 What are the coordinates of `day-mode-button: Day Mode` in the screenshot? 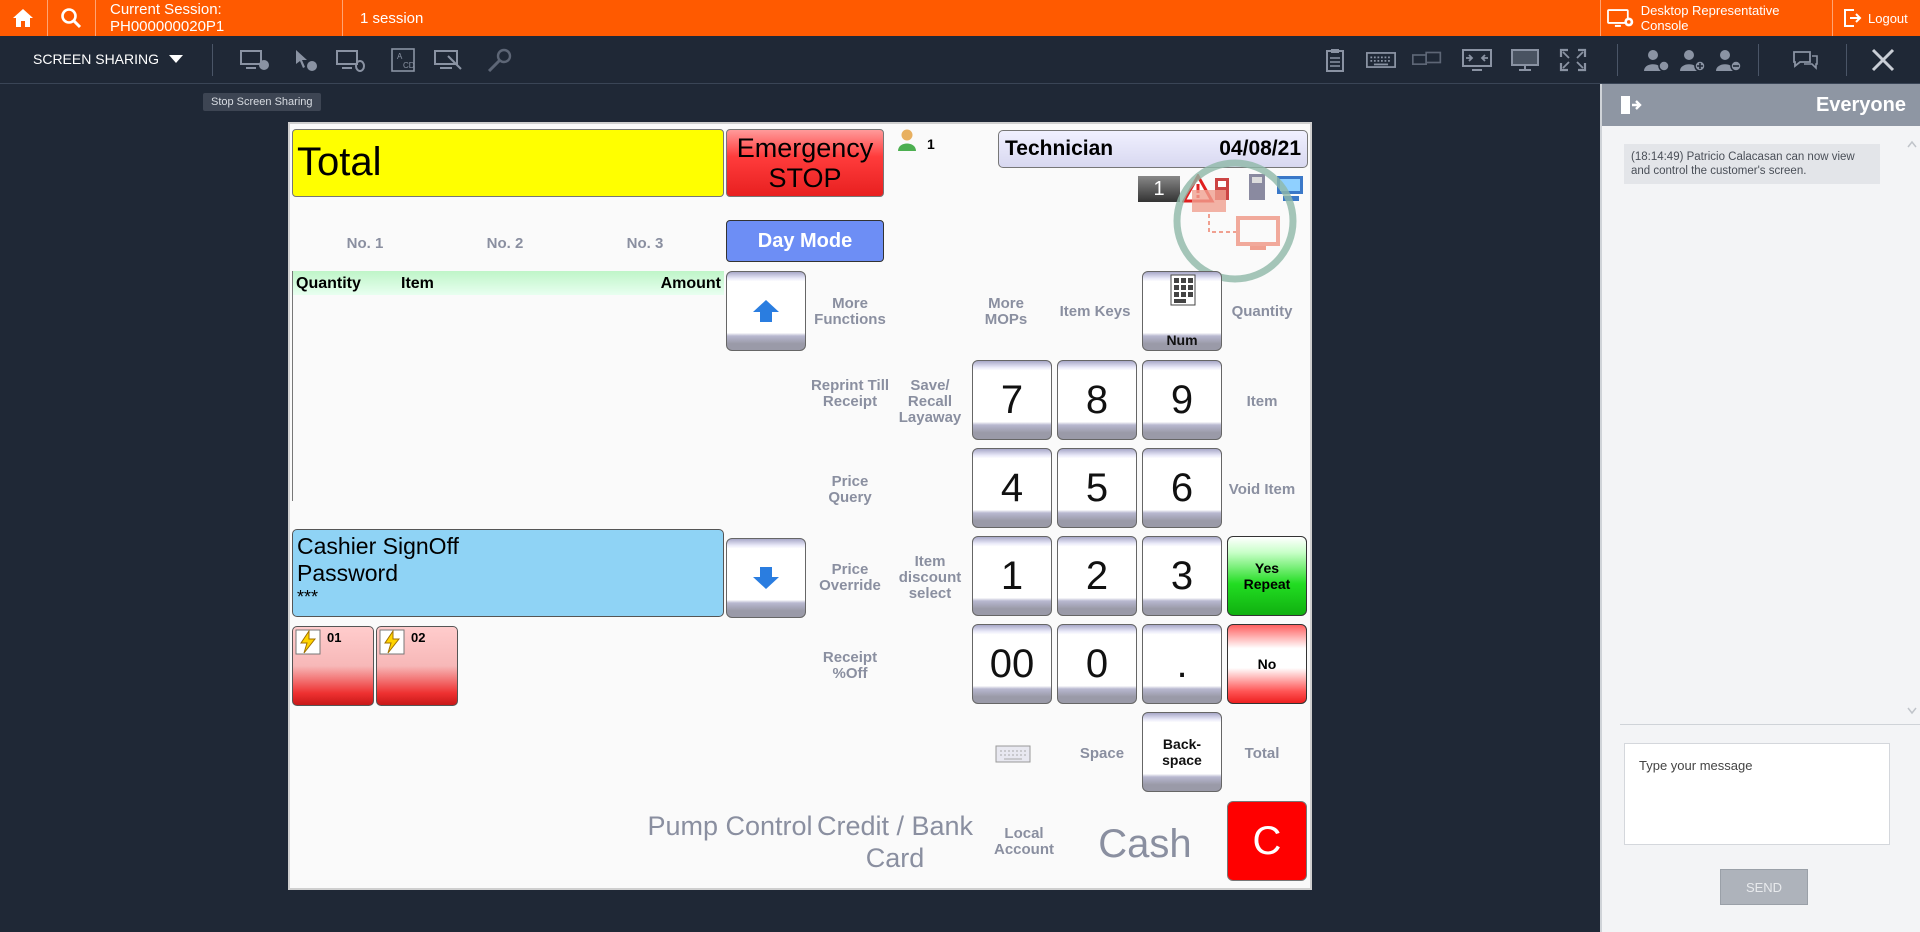 It's located at (805, 241).